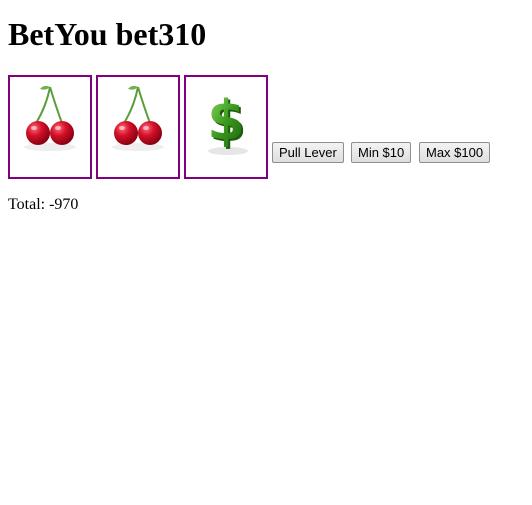 This screenshot has height=505, width=532. What do you see at coordinates (308, 152) in the screenshot?
I see `pull-lever-button: Pull Lever` at bounding box center [308, 152].